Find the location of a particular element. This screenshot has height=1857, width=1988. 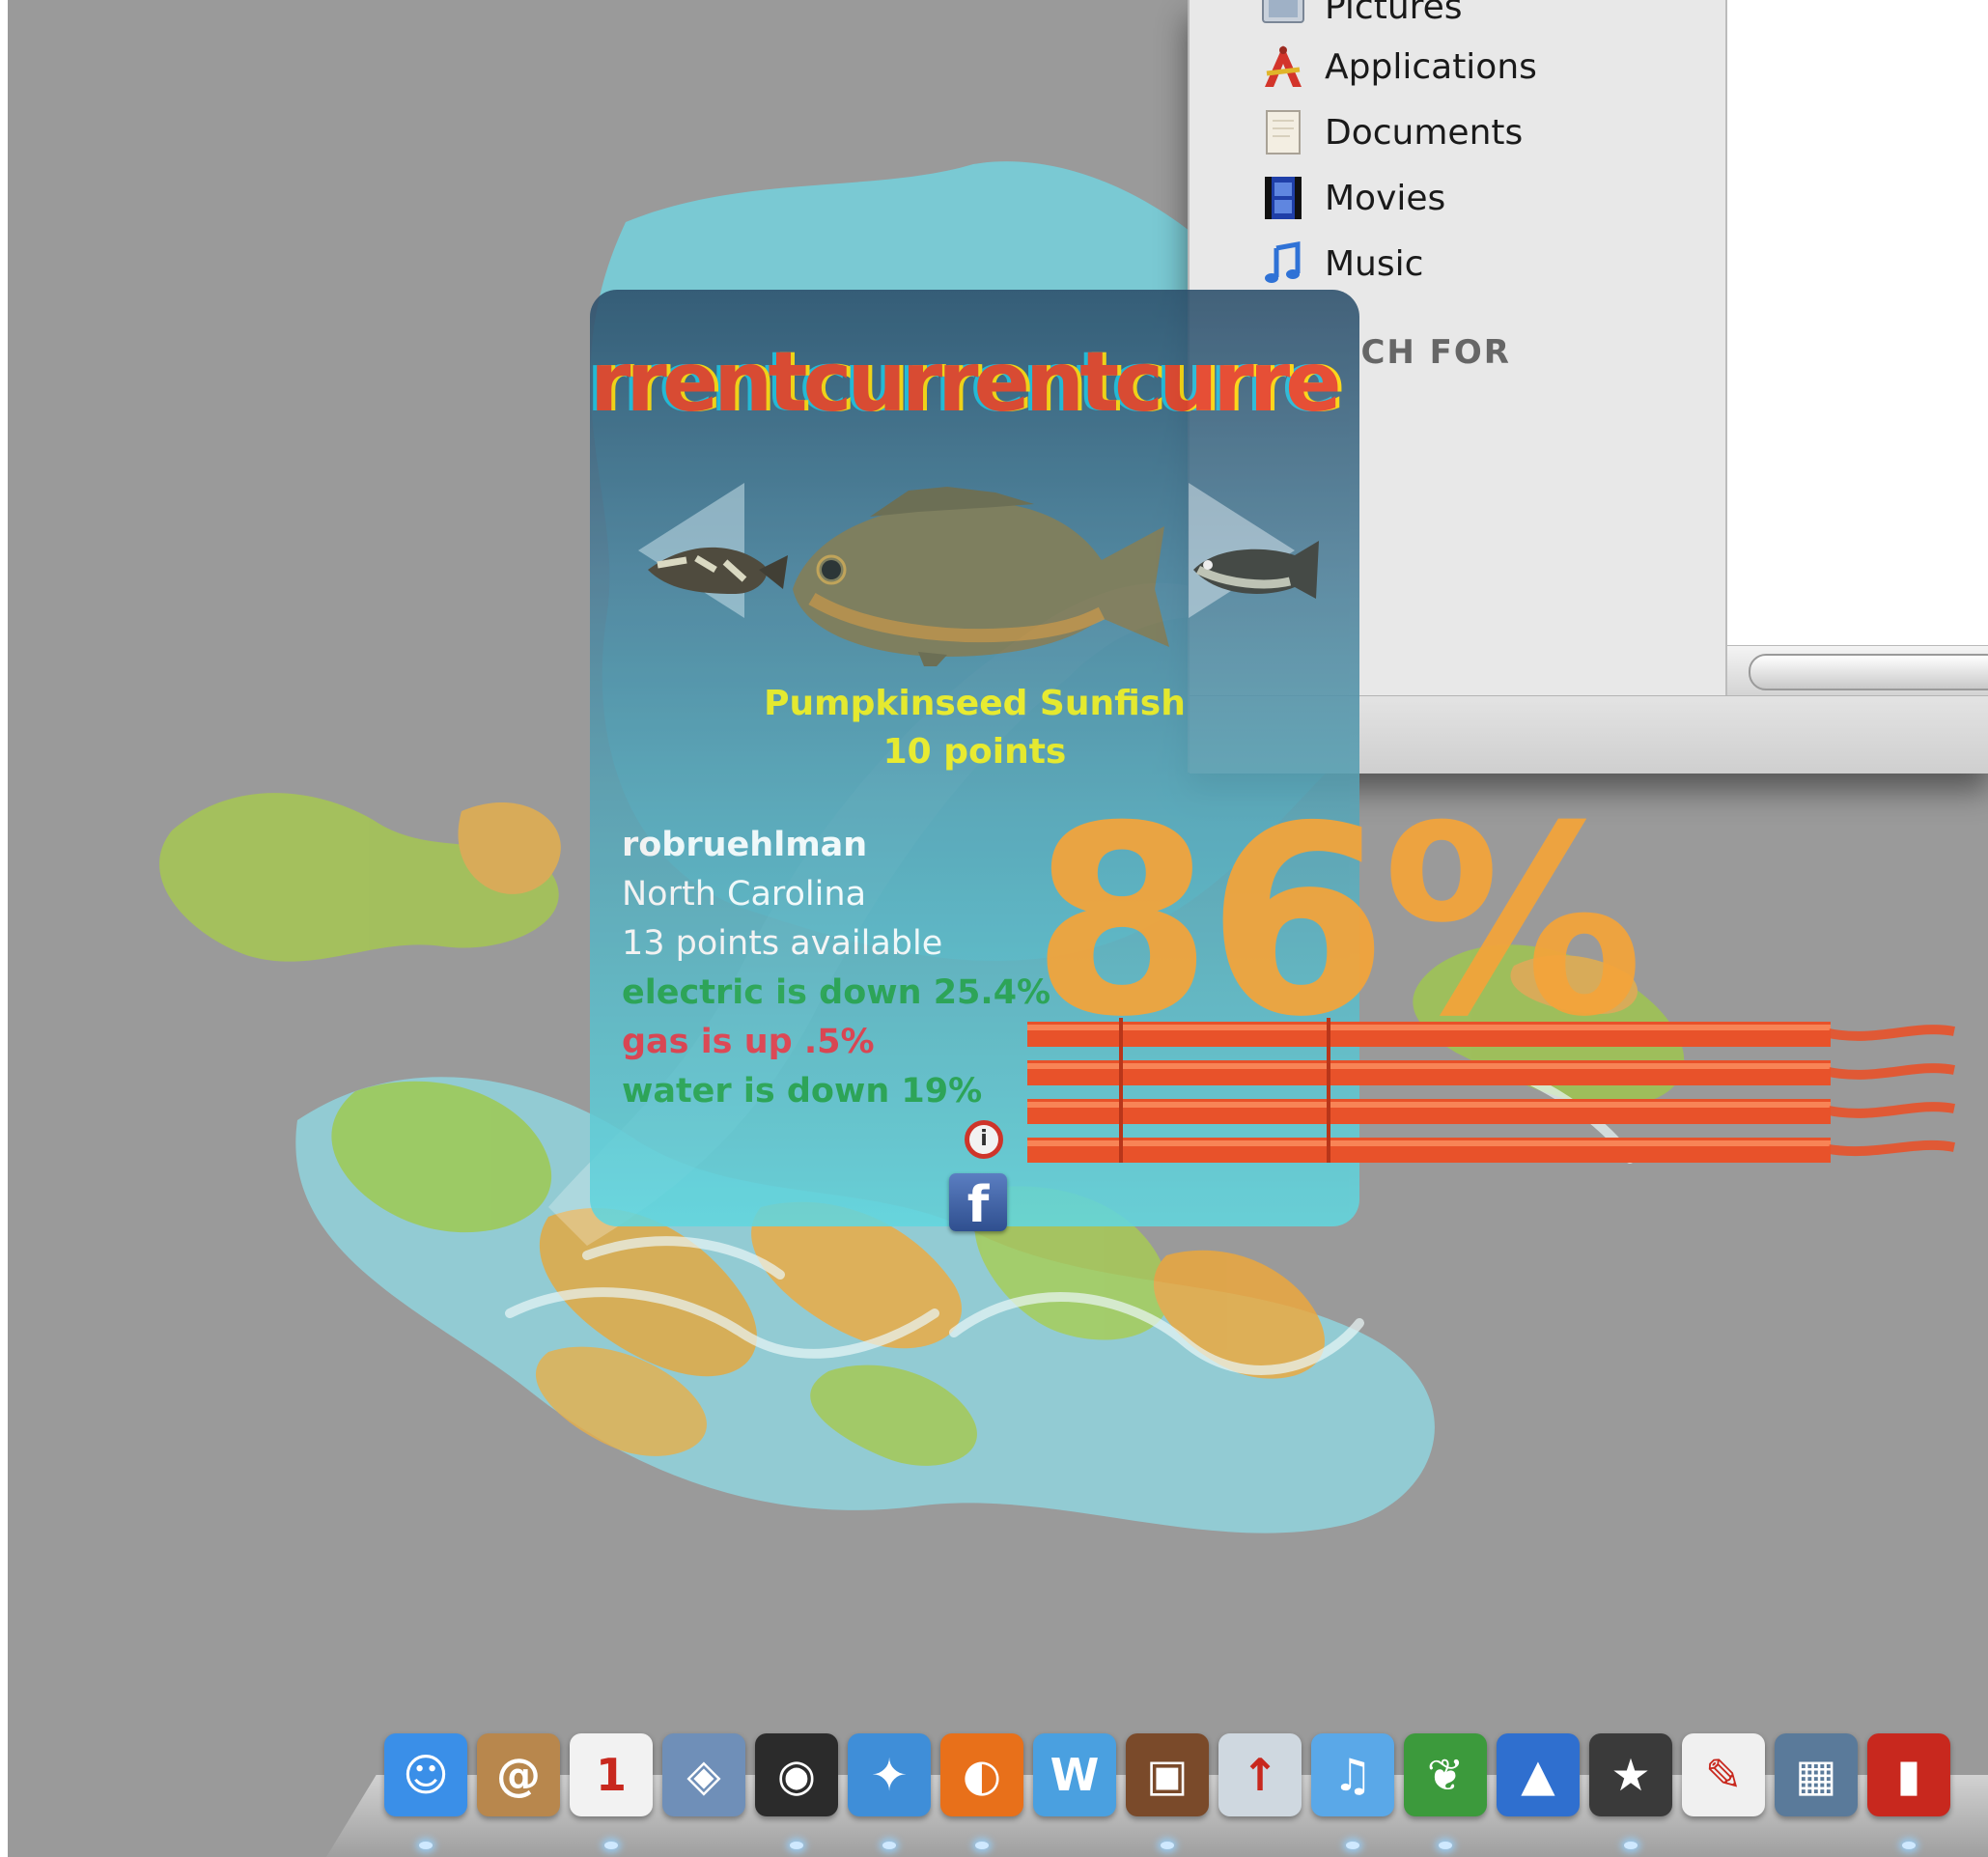

scroll-thumb is located at coordinates (1869, 672).